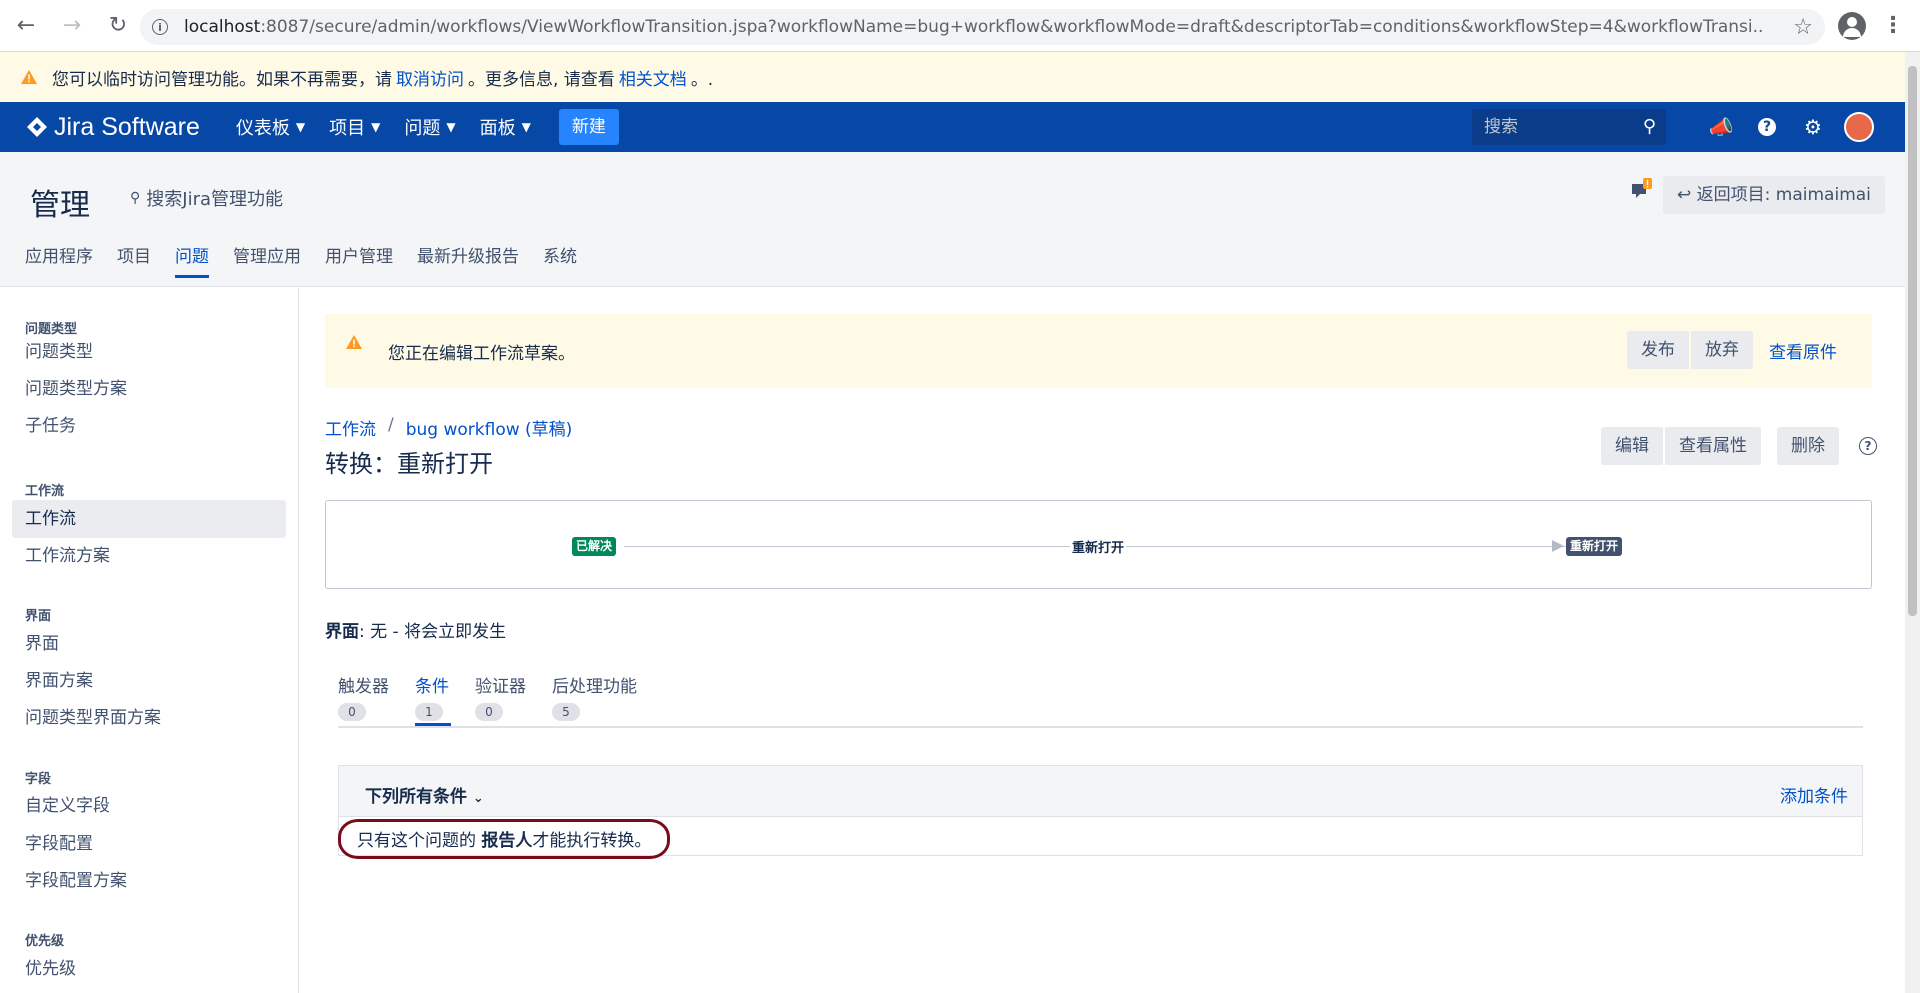 This screenshot has width=1920, height=993. Describe the element at coordinates (566, 712) in the screenshot. I see `tab-count-badge: 5` at that location.